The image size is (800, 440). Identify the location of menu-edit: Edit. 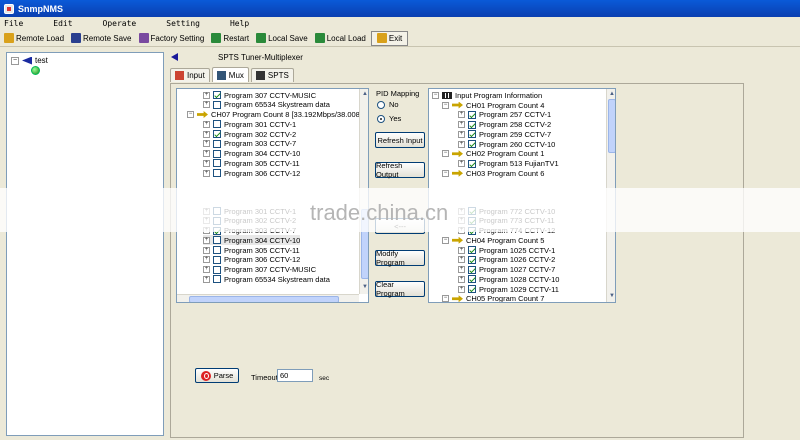
(62, 23).